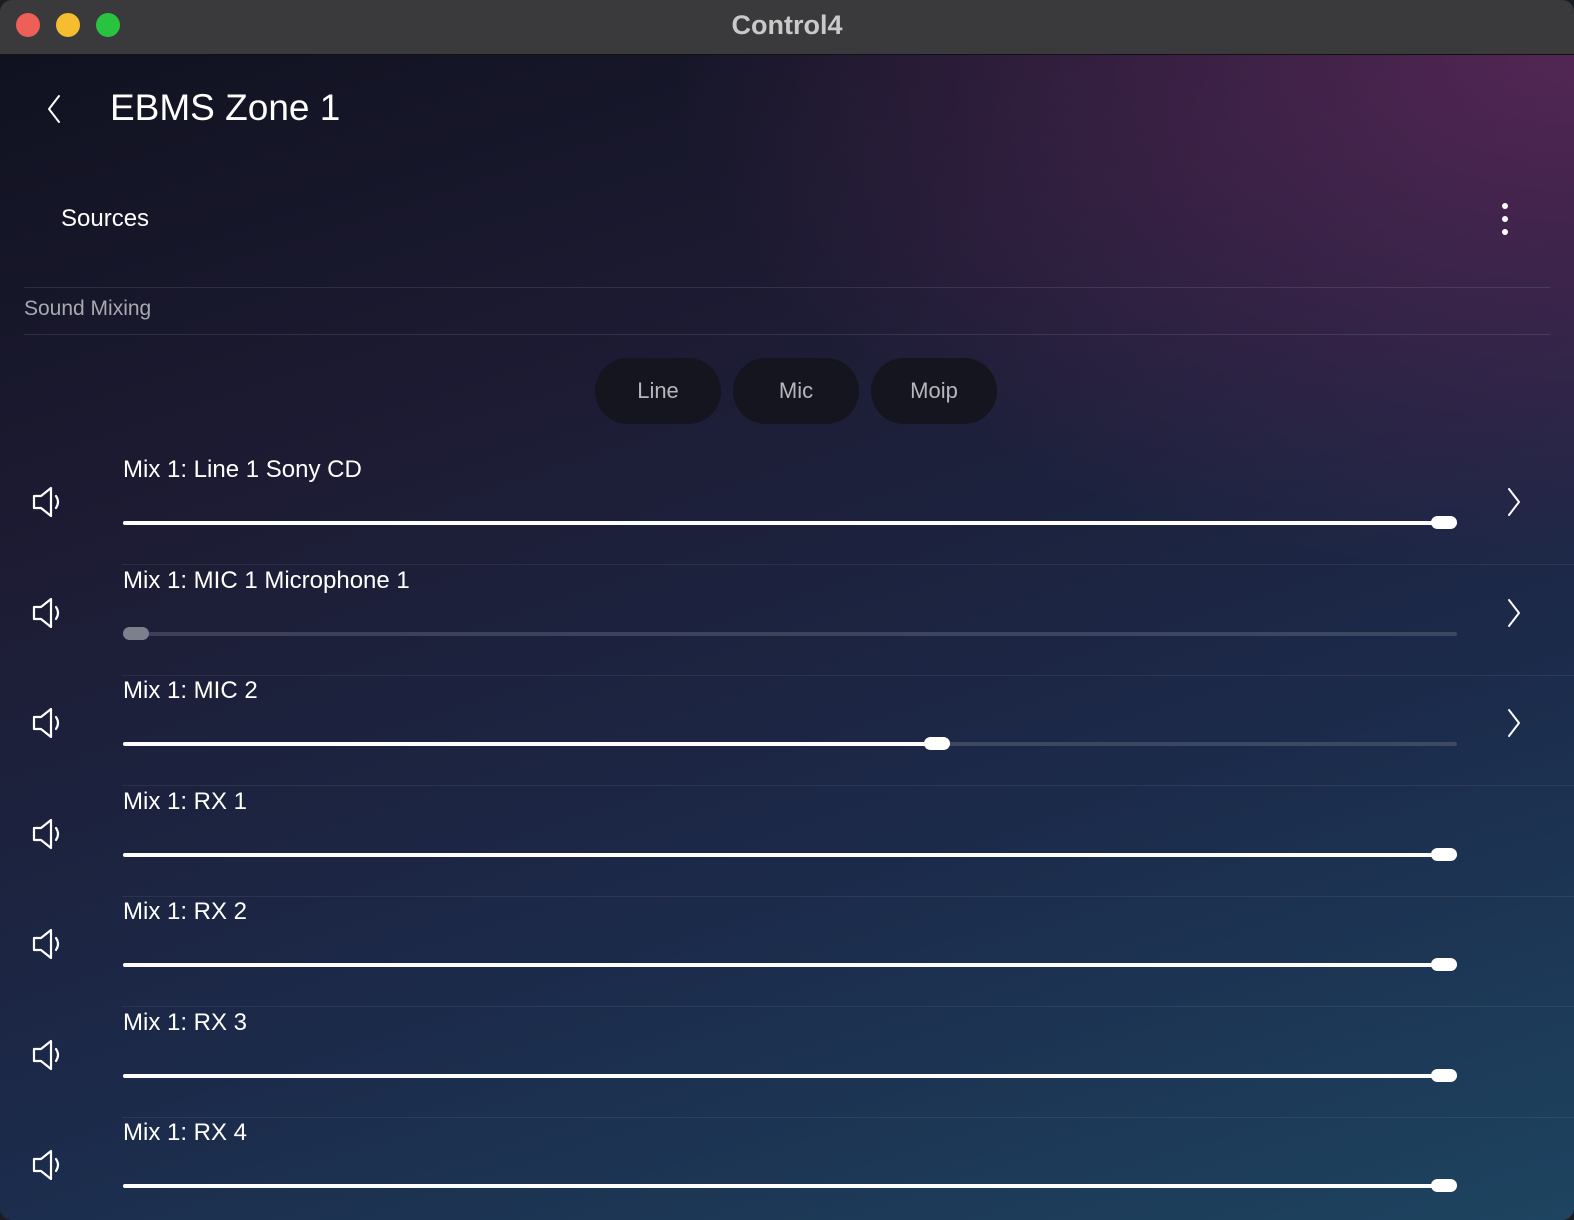 This screenshot has height=1220, width=1574. I want to click on back-button, so click(55, 109).